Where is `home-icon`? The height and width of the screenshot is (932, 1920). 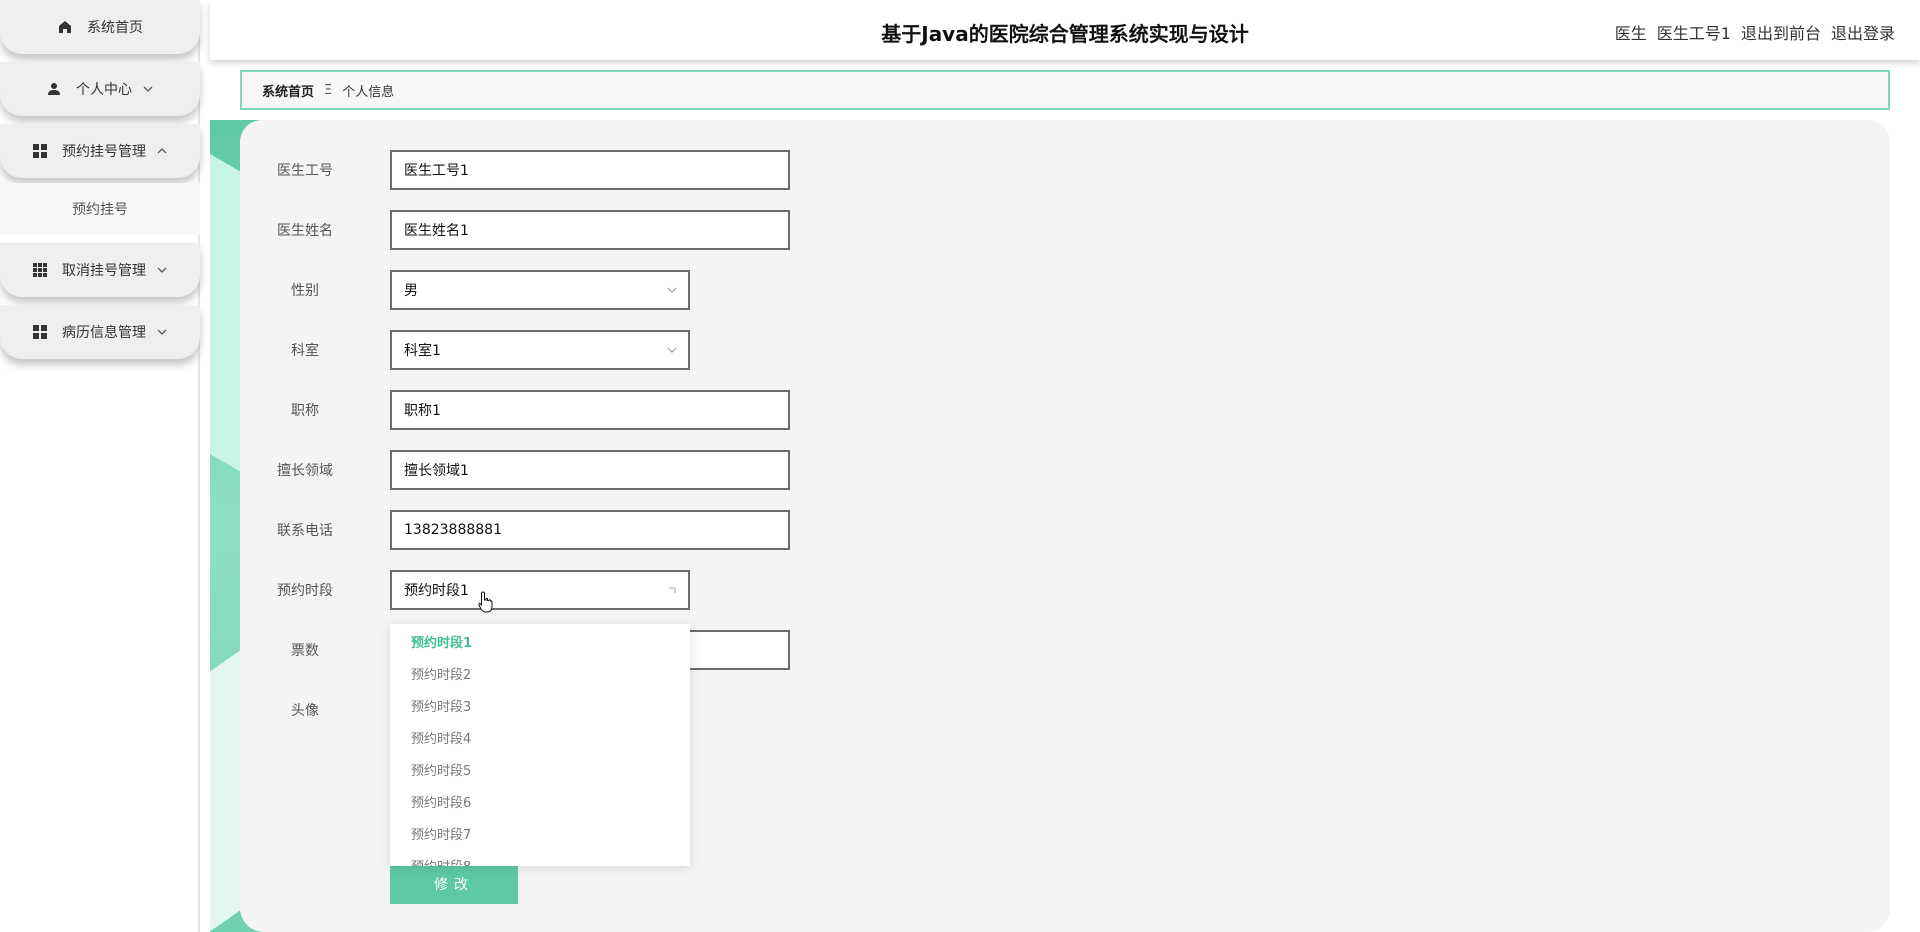
home-icon is located at coordinates (65, 27).